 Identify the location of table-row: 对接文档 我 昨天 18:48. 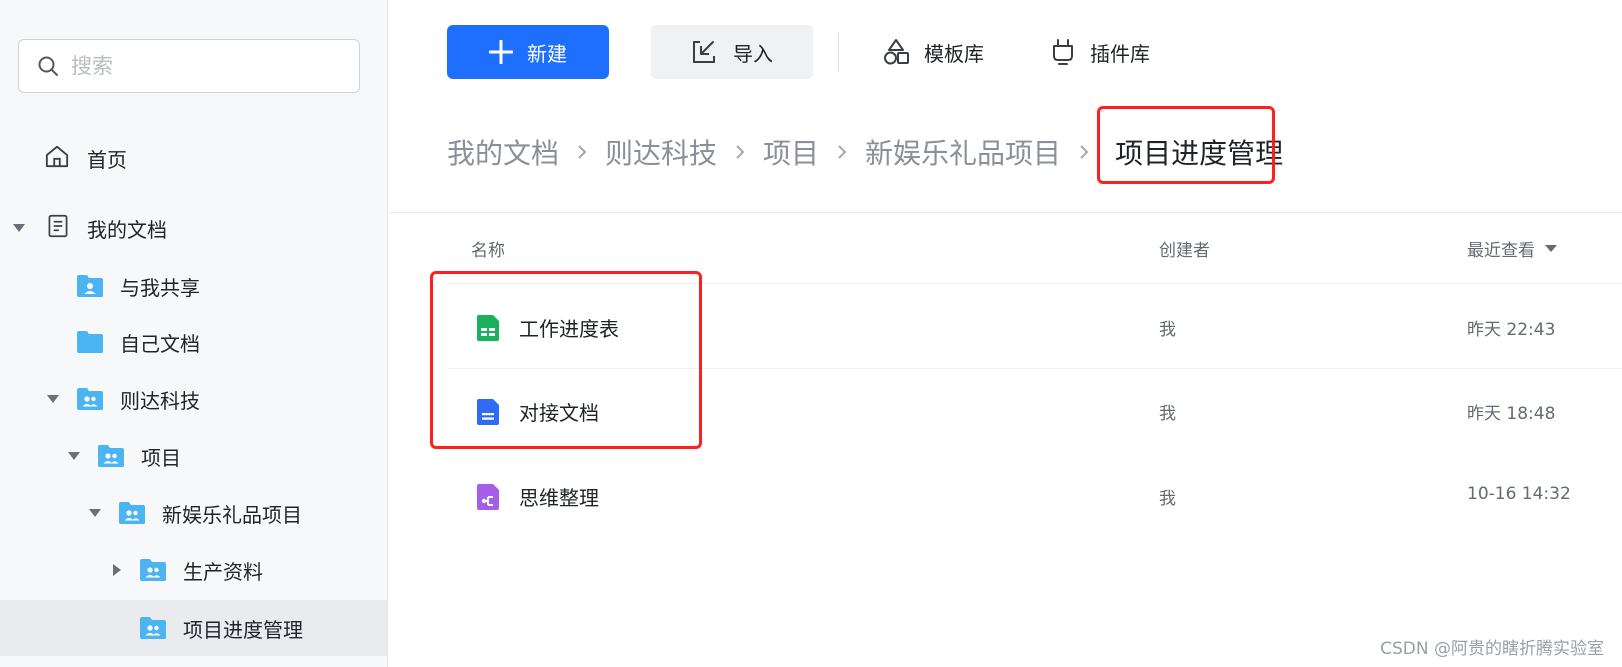
(1034, 411).